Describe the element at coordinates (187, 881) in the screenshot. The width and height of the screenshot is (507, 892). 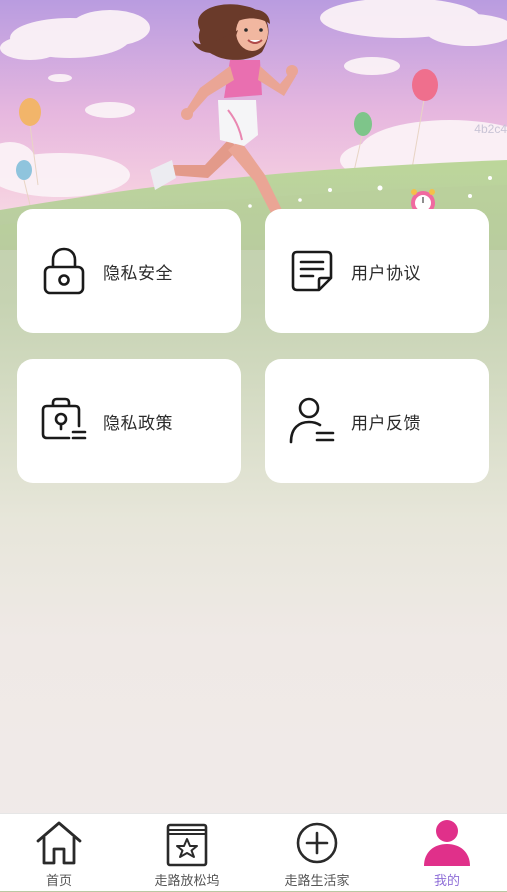
I see `tab-label: 走路放松坞` at that location.